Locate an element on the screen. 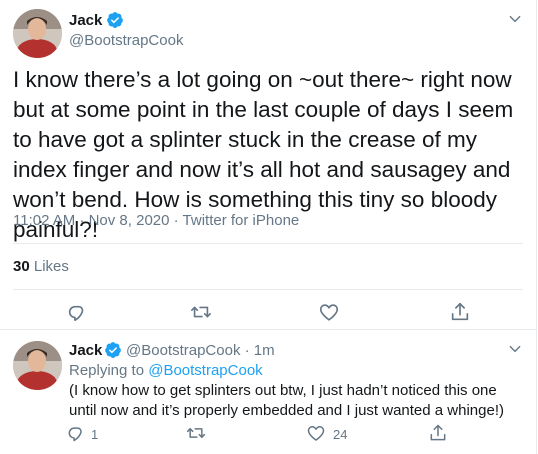 Image resolution: width=538 pixels, height=454 pixels. reply-time-ago: · 1m is located at coordinates (259, 350).